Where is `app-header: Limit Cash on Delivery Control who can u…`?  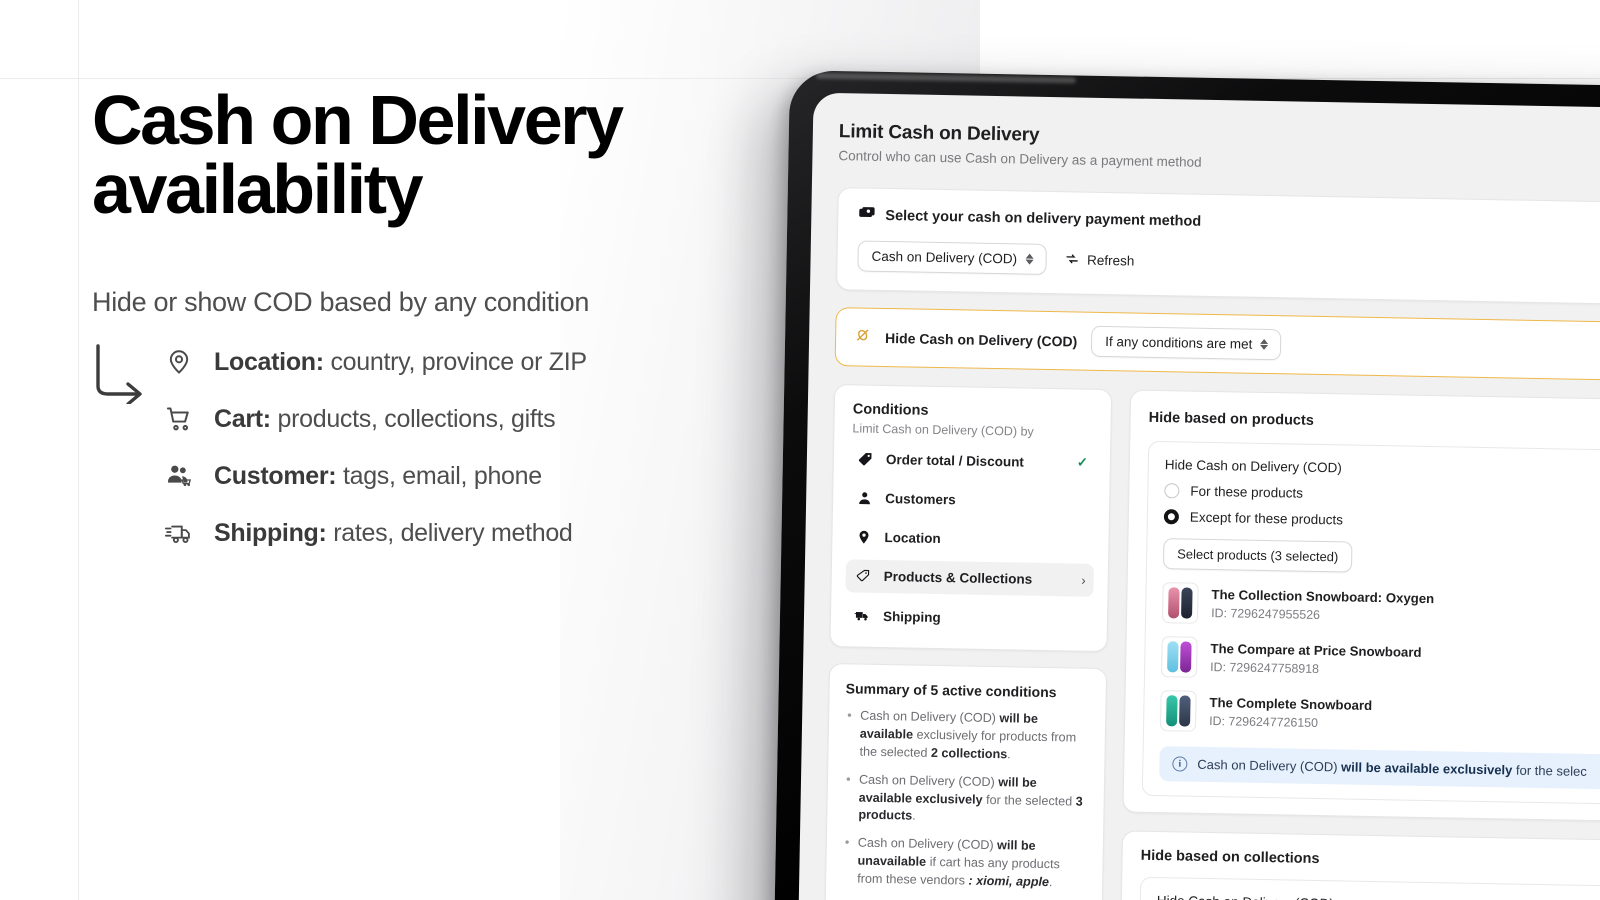
app-header: Limit Cash on Delivery Control who can u… is located at coordinates (1219, 150).